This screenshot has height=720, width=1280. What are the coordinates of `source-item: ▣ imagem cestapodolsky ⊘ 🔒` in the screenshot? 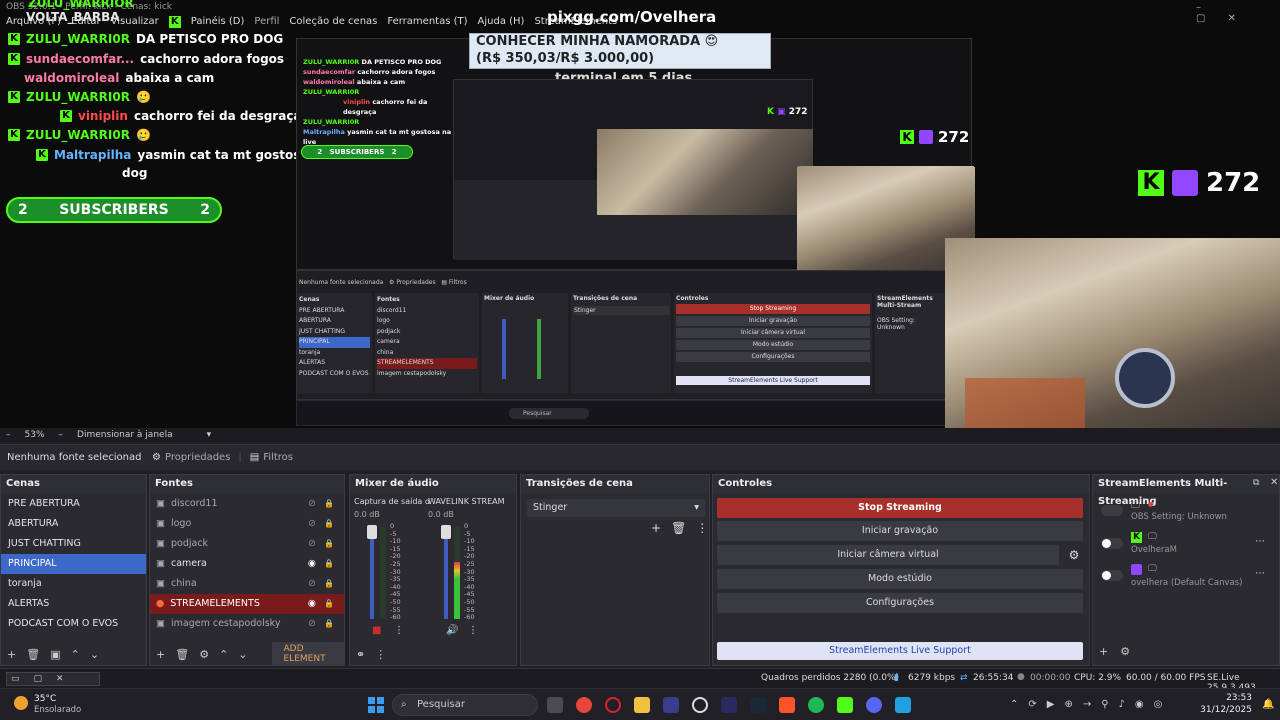 It's located at (247, 624).